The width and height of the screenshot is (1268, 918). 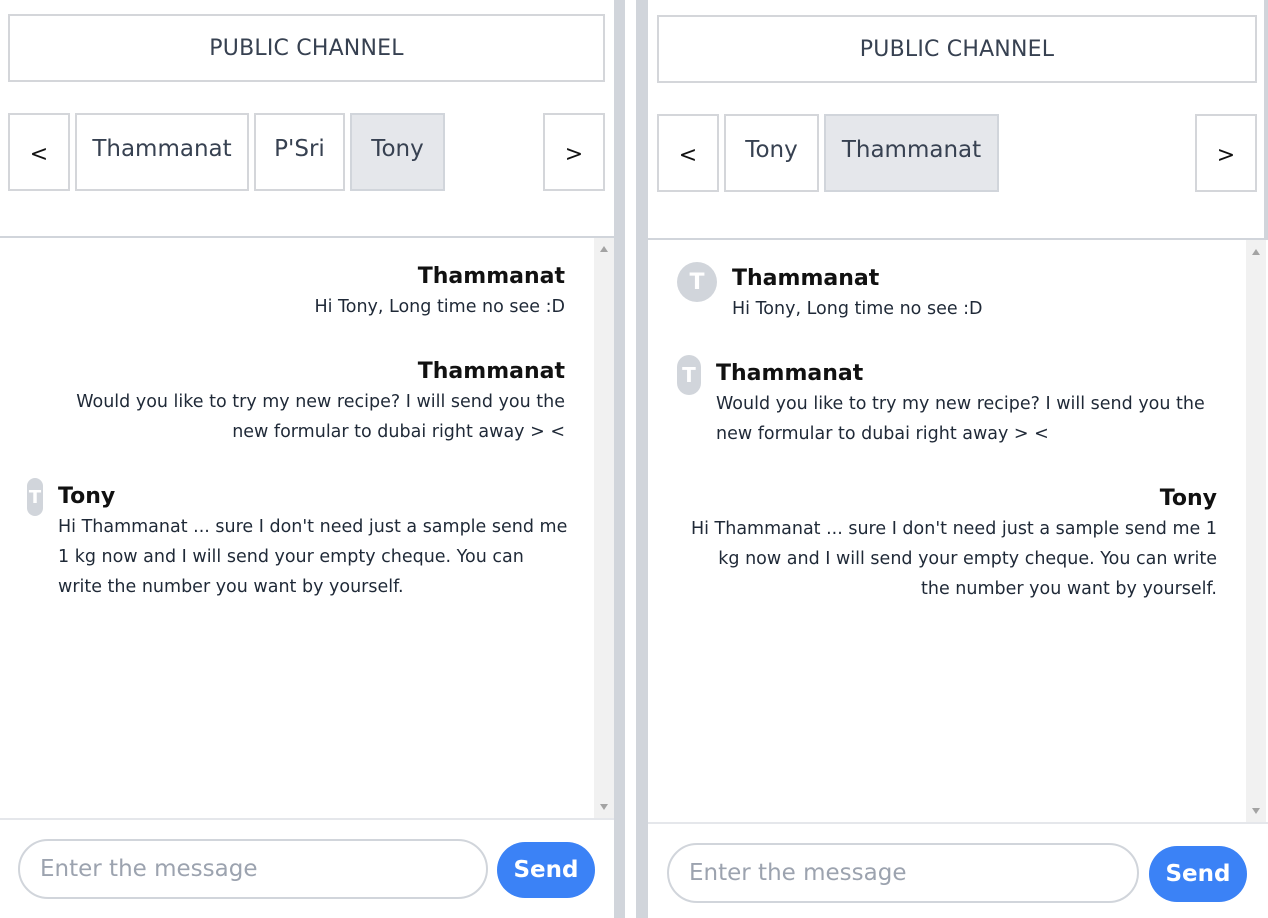 I want to click on panel-gap, so click(x=630, y=459).